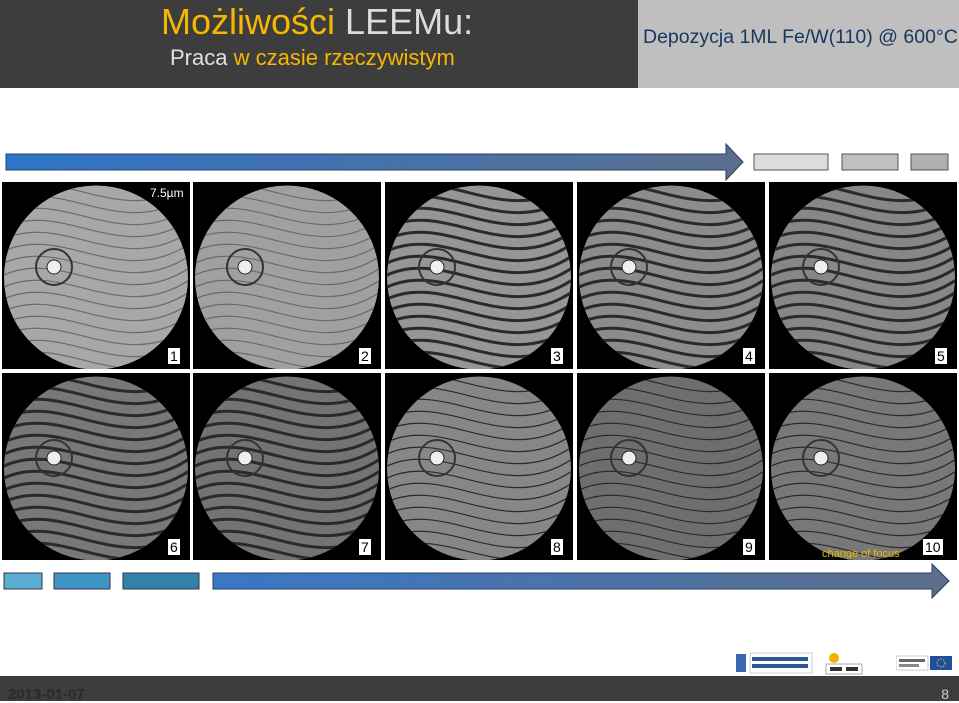 This screenshot has width=959, height=703. I want to click on image-number-label: 4, so click(749, 356).